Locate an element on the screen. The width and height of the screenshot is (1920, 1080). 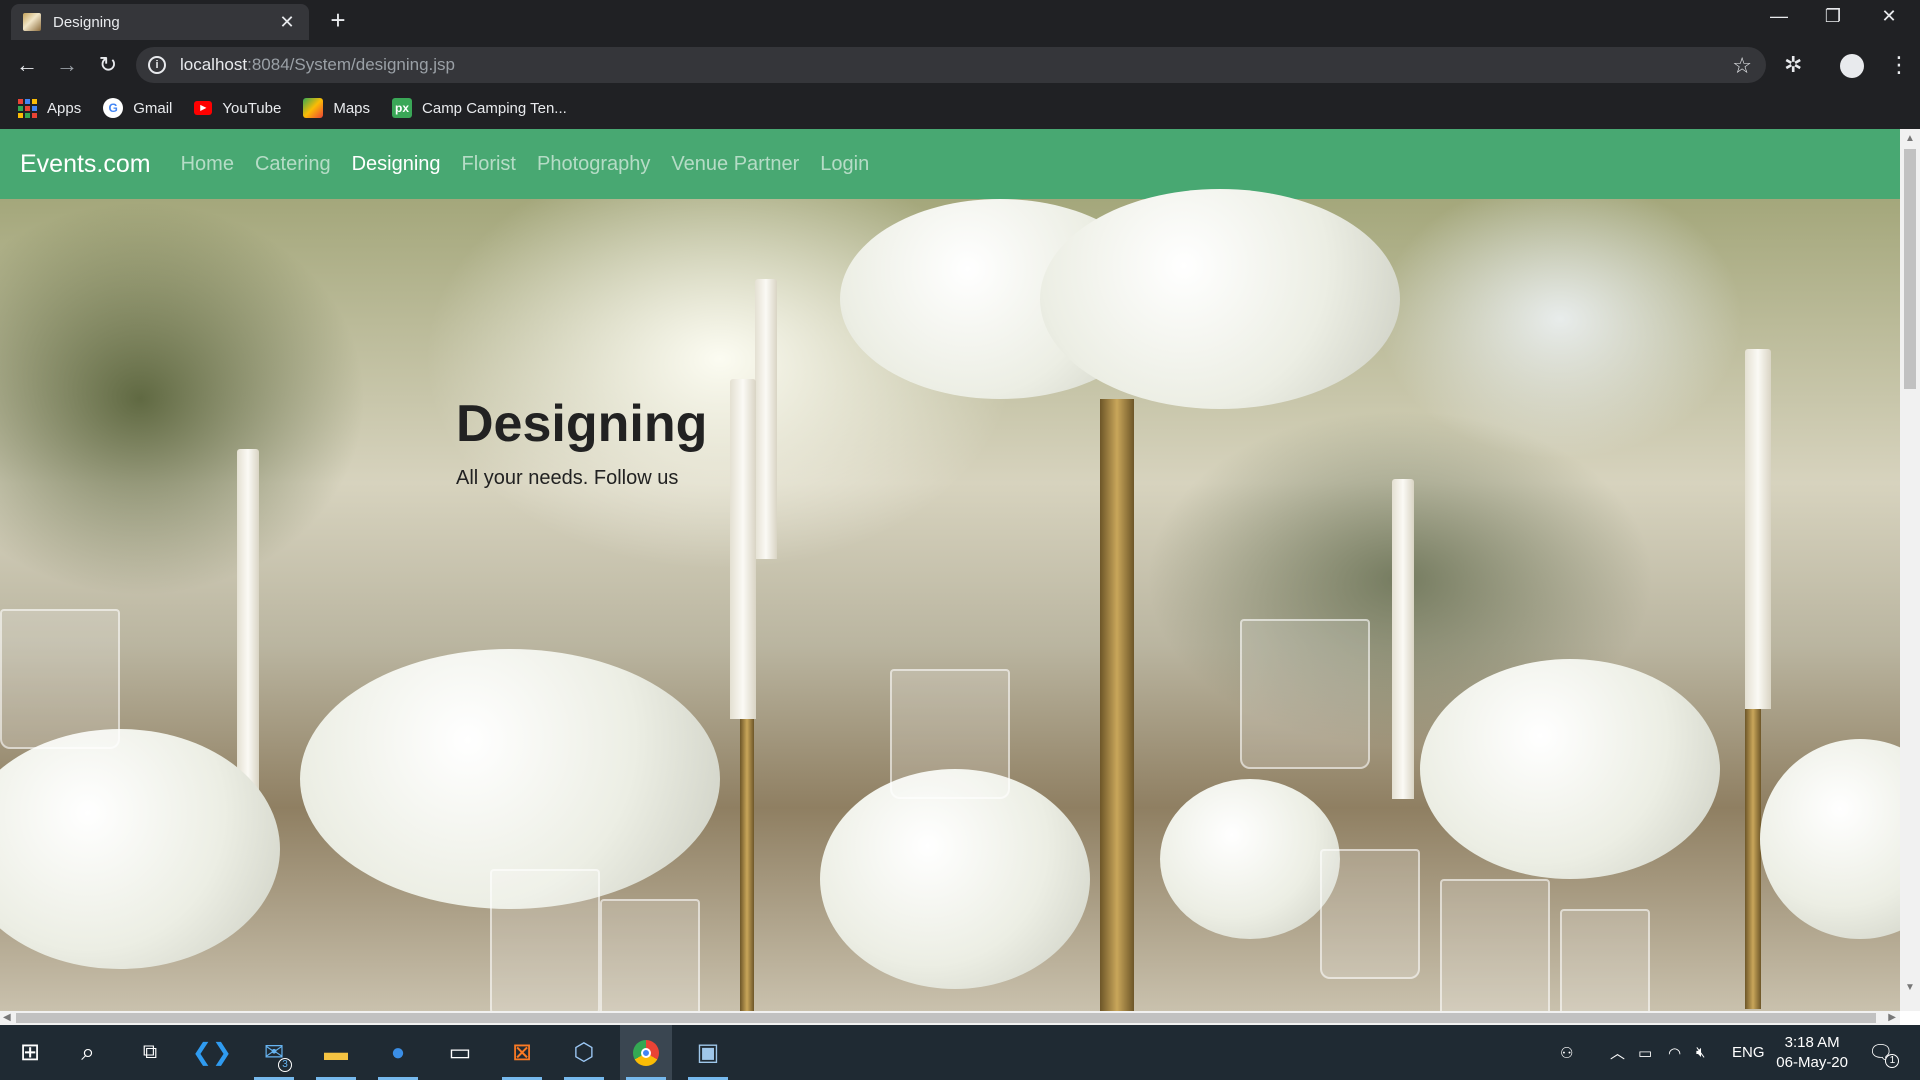
minimize-button: — is located at coordinates (1779, 16).